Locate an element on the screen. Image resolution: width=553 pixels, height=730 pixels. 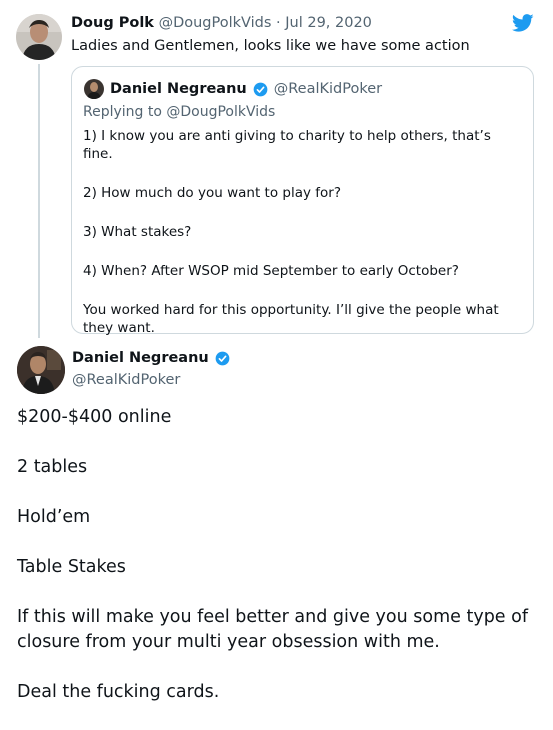
top-tweet-author-handle: @DougPolkVids is located at coordinates (215, 23).